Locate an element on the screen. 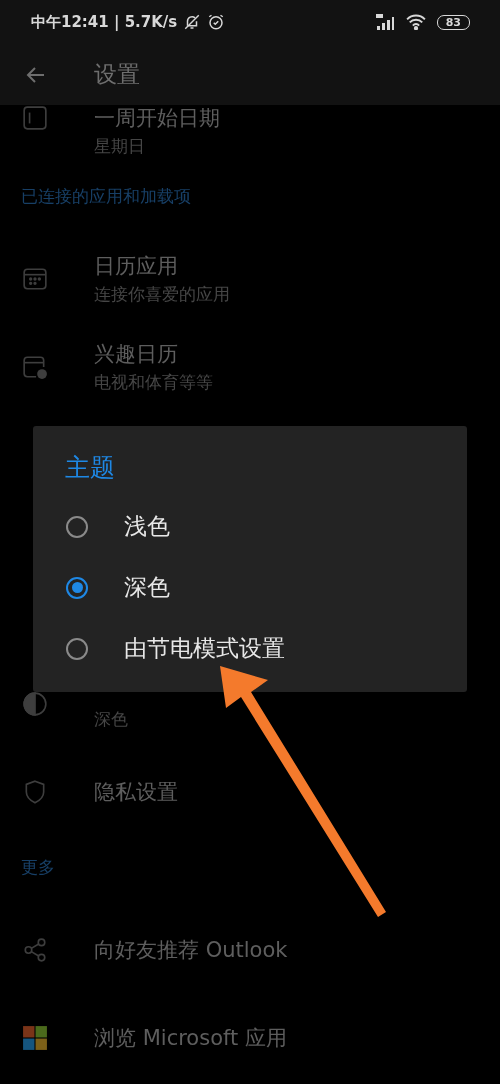  item-title: 兴趣日历 is located at coordinates (136, 354).